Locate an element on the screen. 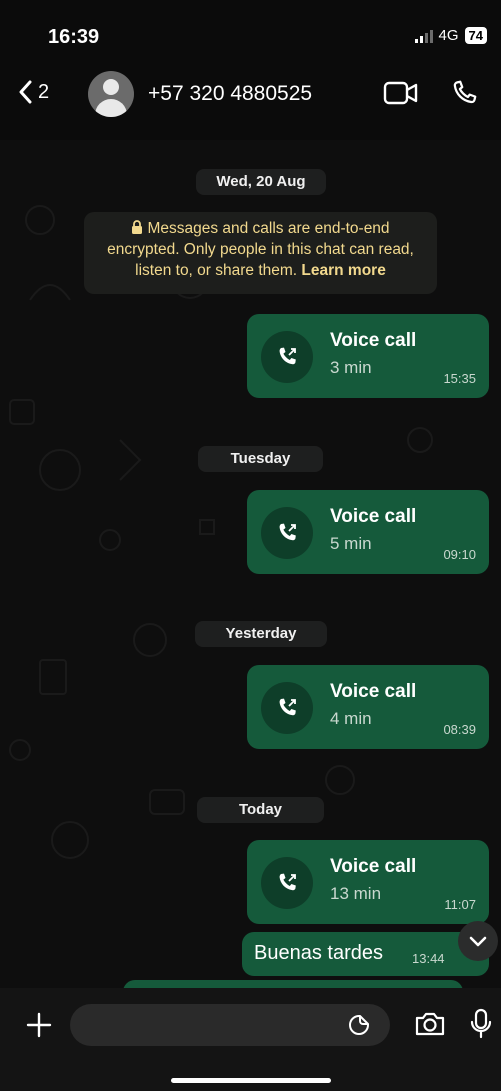 Image resolution: width=501 pixels, height=1091 pixels. back-count: 2 is located at coordinates (44, 91).